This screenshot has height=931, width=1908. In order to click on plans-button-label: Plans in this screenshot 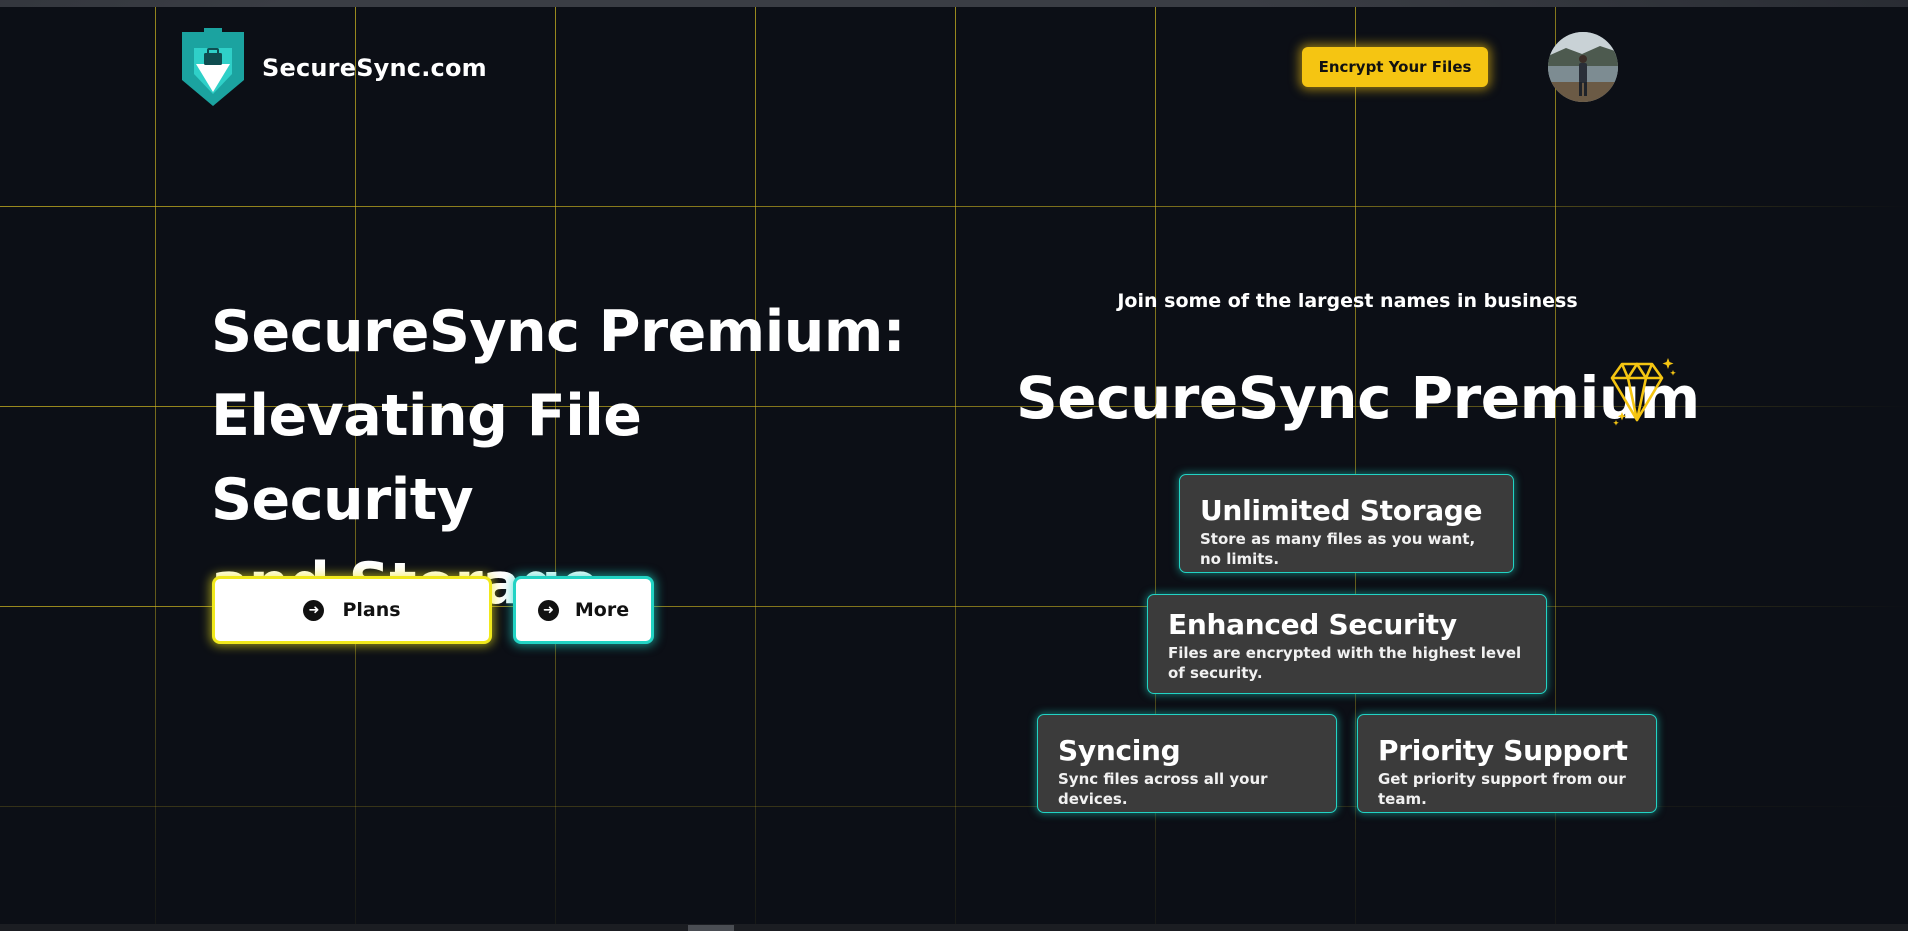, I will do `click(371, 610)`.